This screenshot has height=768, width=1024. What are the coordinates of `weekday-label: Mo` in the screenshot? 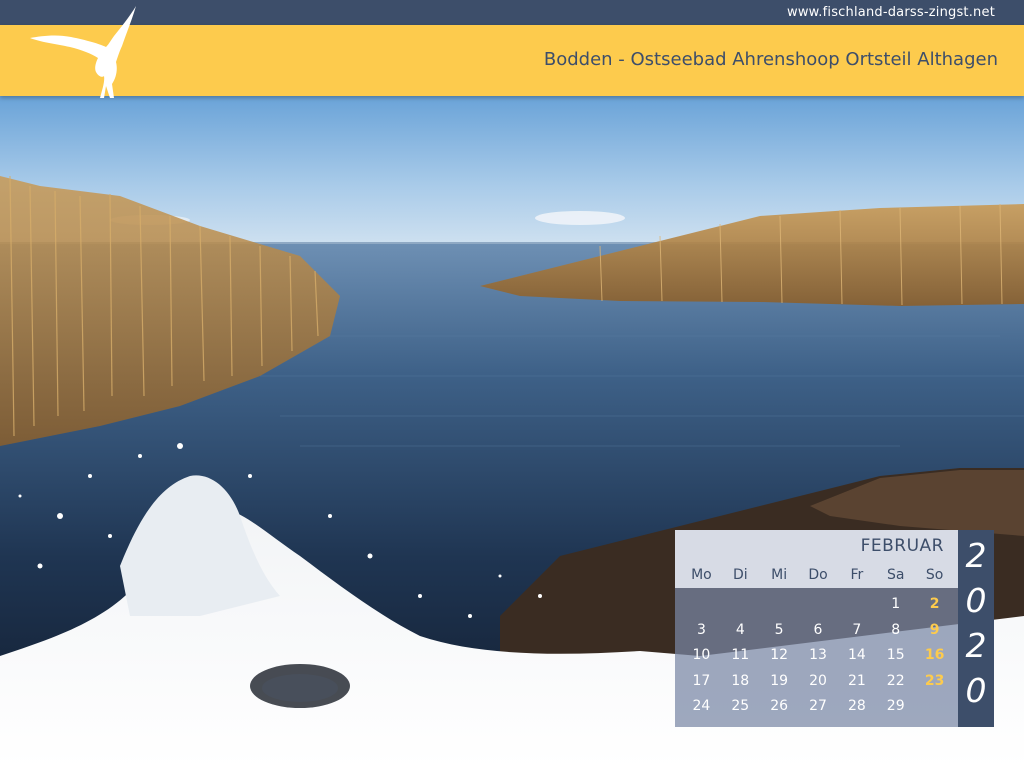 It's located at (701, 575).